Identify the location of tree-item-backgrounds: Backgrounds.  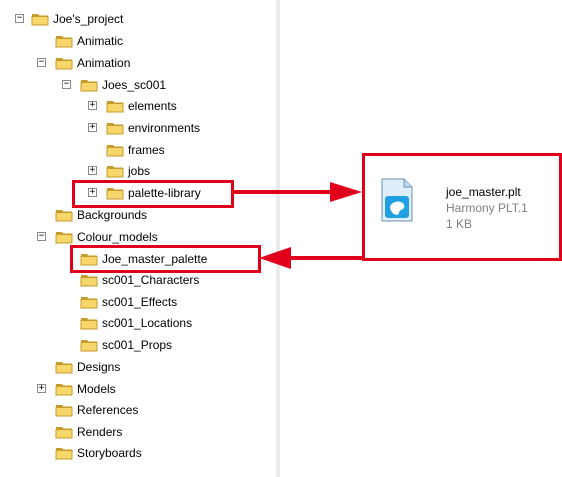
(112, 215).